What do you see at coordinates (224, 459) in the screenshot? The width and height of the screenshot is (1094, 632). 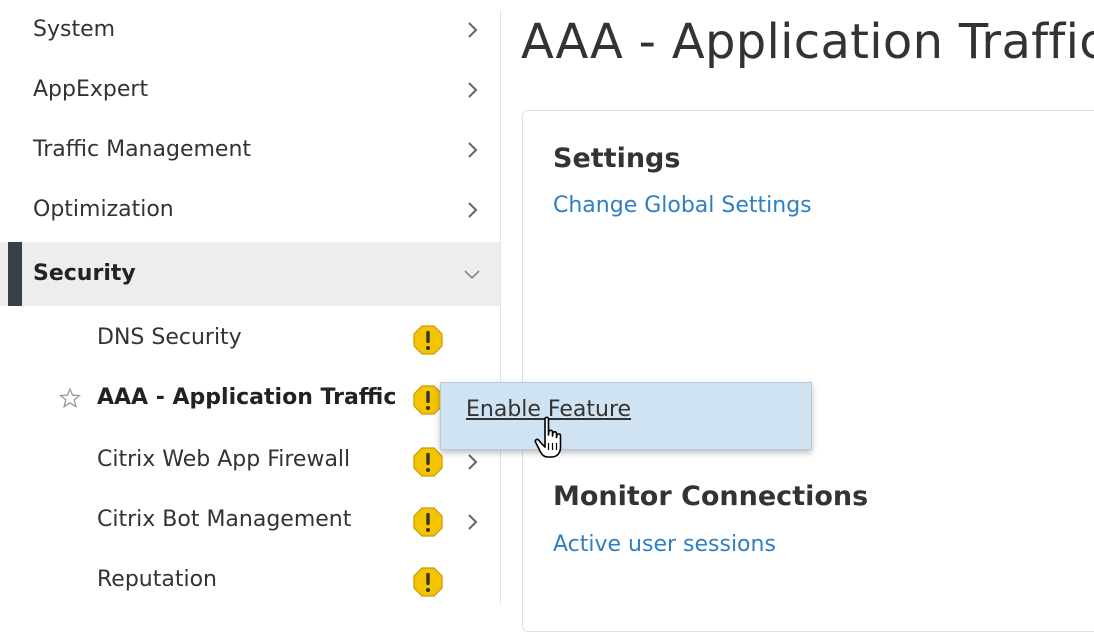 I see `sidebar-subitem-label: Citrix Web App Firewall` at bounding box center [224, 459].